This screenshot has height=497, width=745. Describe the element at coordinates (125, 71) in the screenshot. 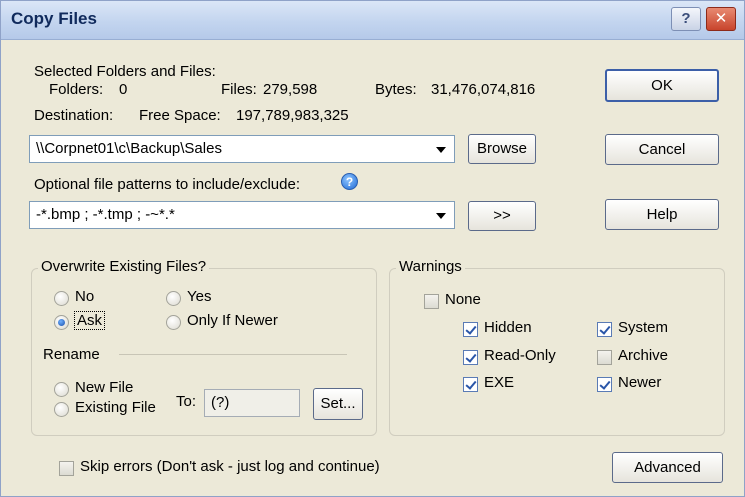

I see `selection-heading: Selected Folders and Files:` at that location.